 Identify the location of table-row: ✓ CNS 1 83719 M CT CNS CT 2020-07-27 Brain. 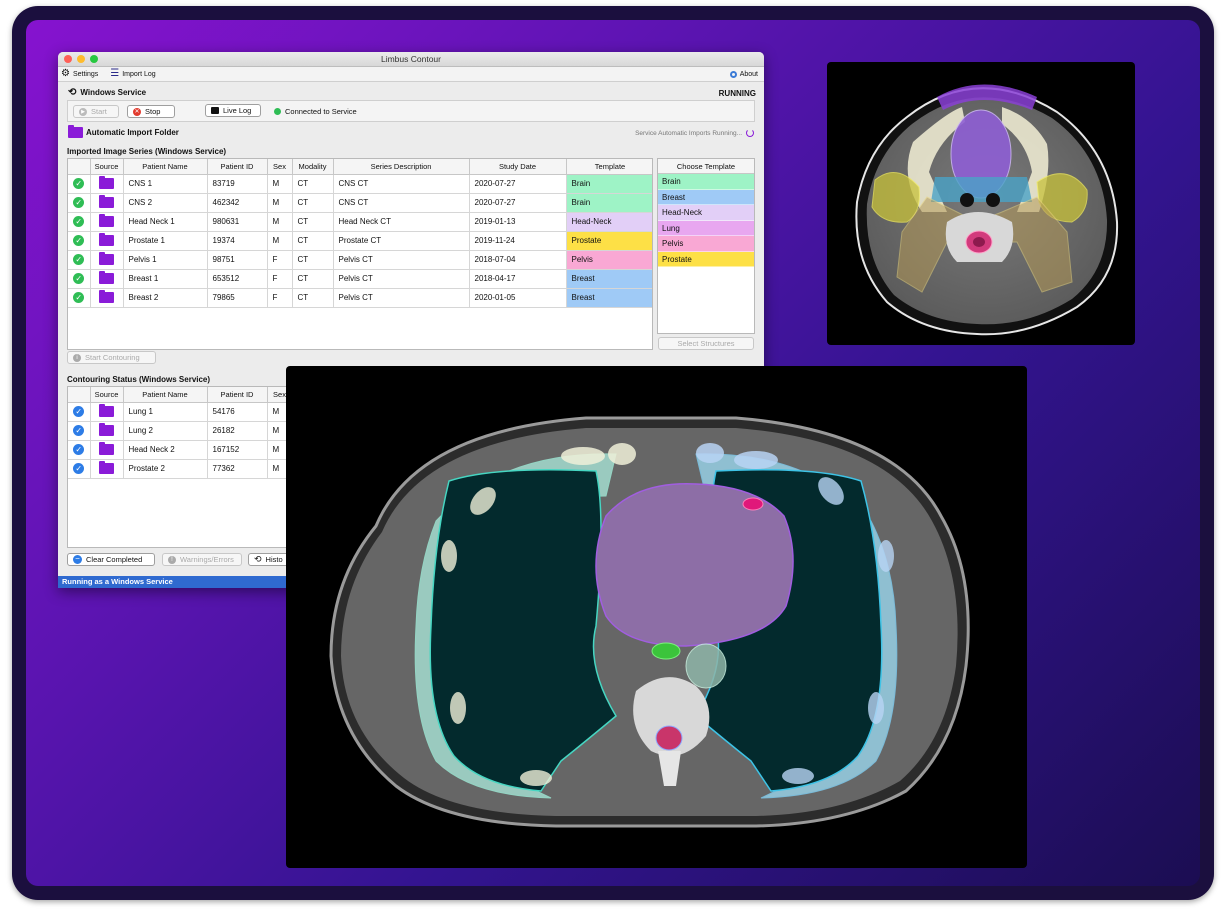
(360, 184).